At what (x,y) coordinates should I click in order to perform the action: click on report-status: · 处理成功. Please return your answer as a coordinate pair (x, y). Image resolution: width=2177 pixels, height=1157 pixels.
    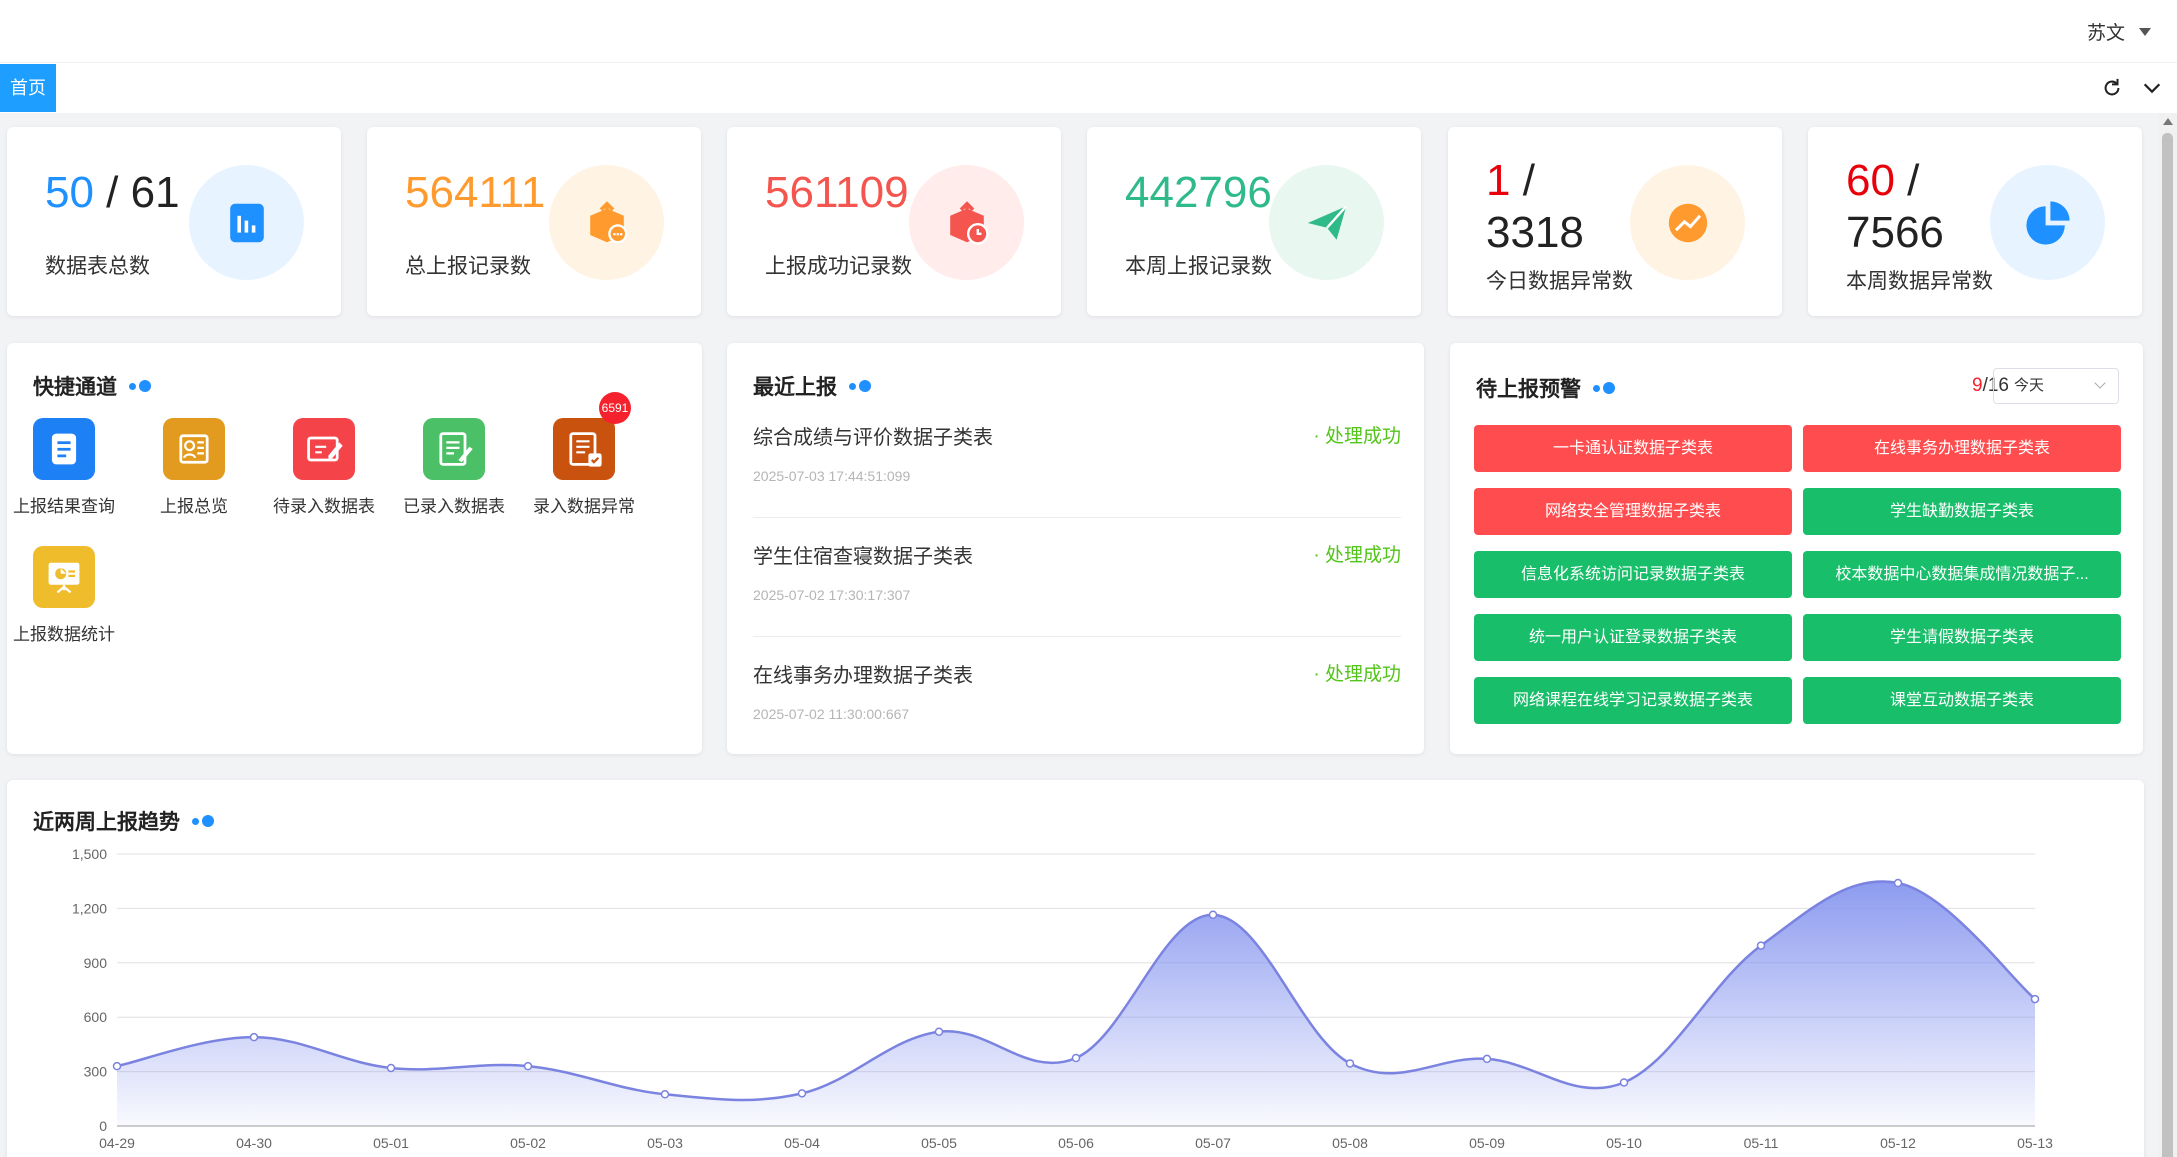
    Looking at the image, I should click on (1357, 674).